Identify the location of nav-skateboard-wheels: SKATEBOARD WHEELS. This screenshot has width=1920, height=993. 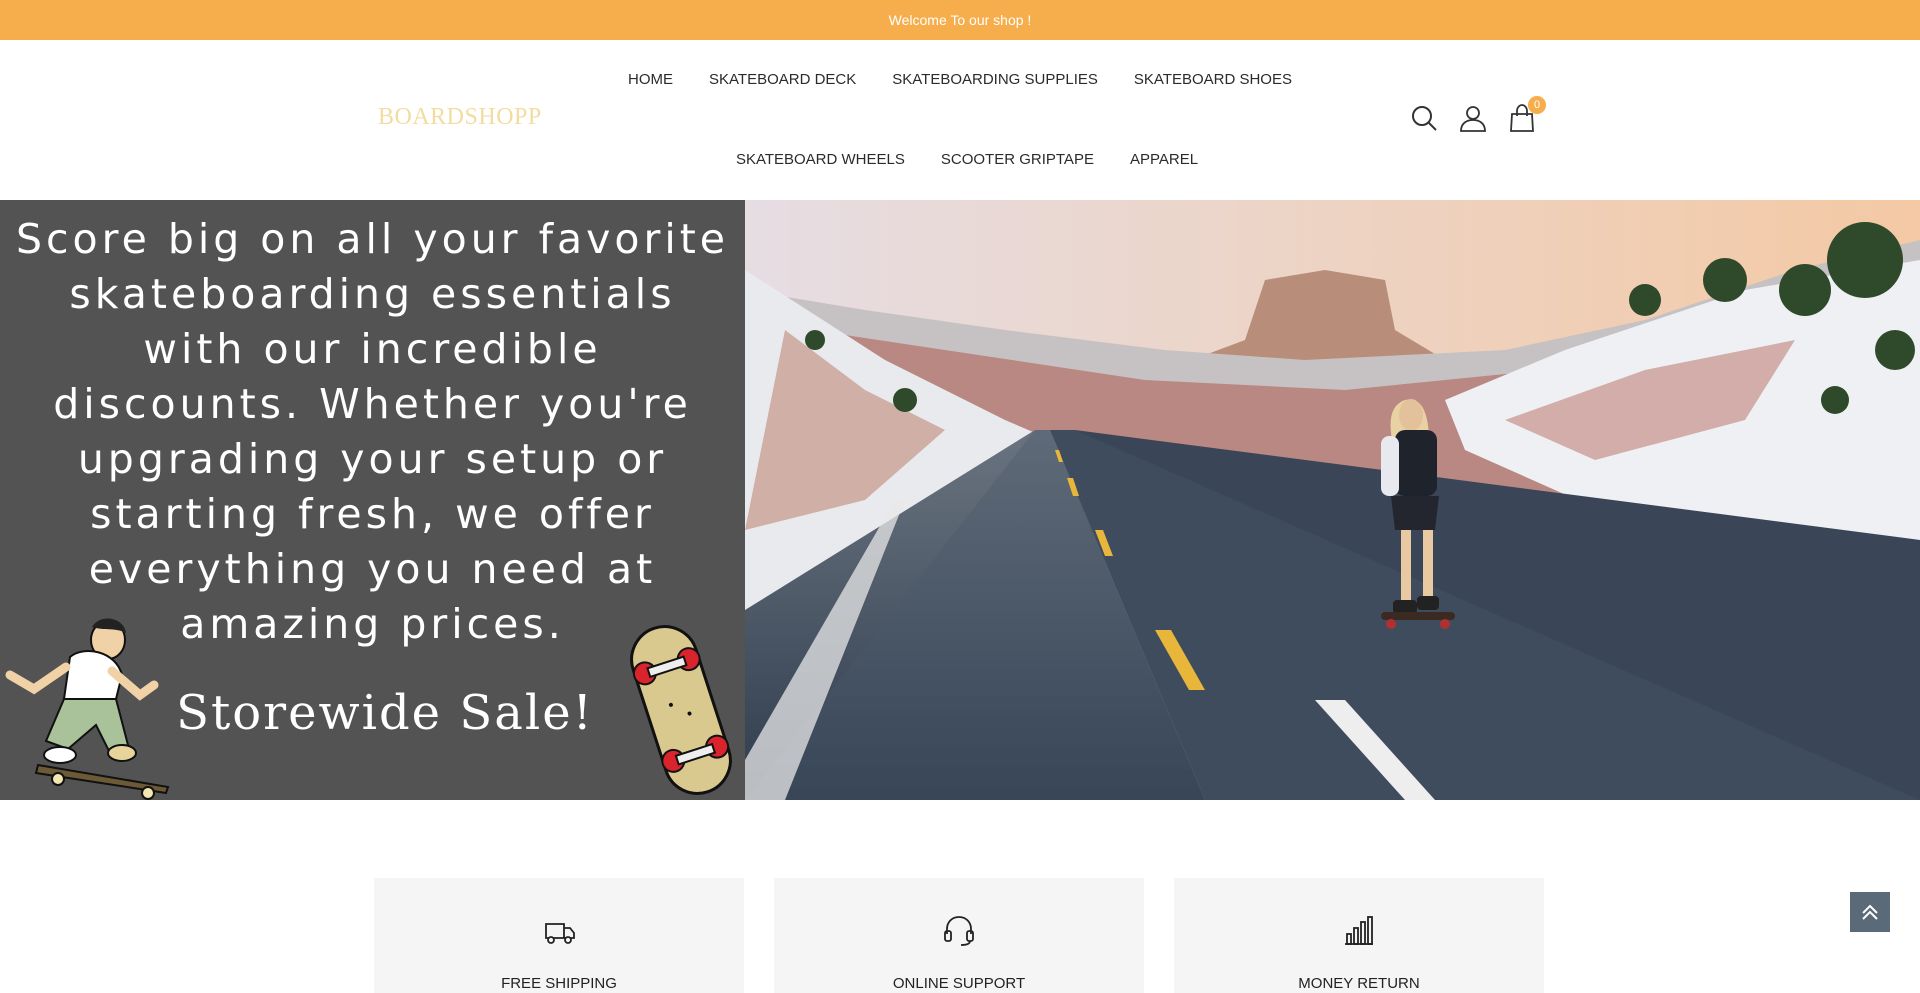
(820, 159).